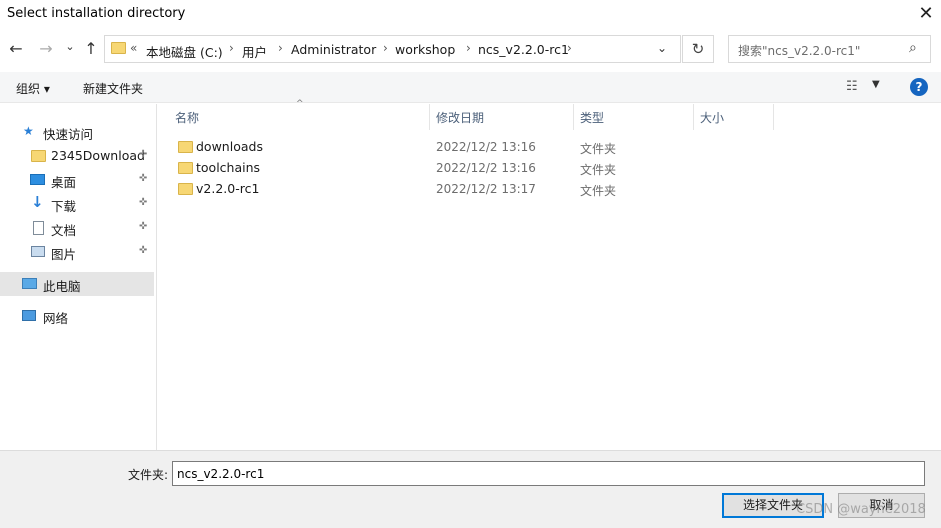  I want to click on sidebar-item-label: 此电脑, so click(62, 286).